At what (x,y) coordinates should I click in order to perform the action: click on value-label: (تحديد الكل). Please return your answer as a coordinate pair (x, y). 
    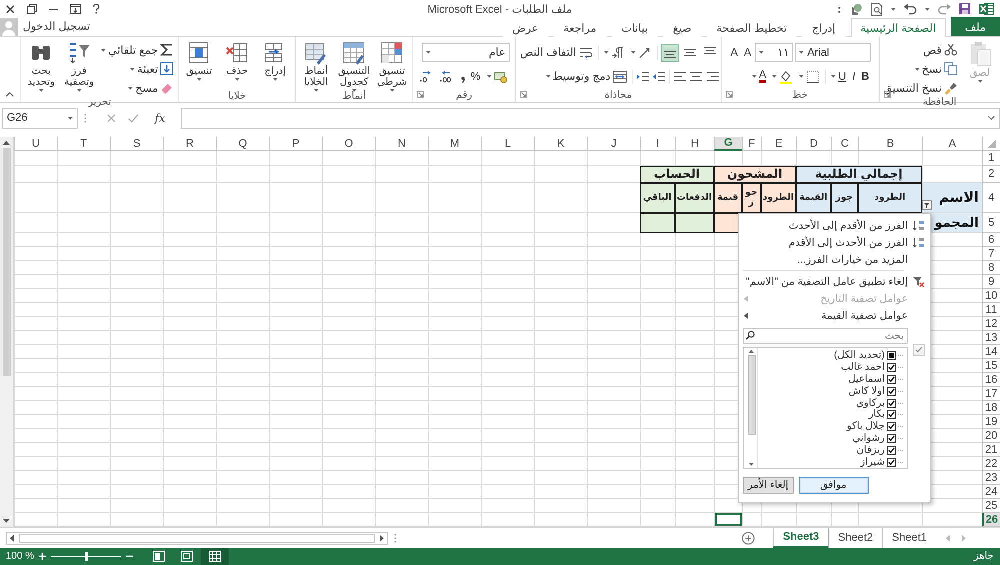
    Looking at the image, I should click on (859, 356).